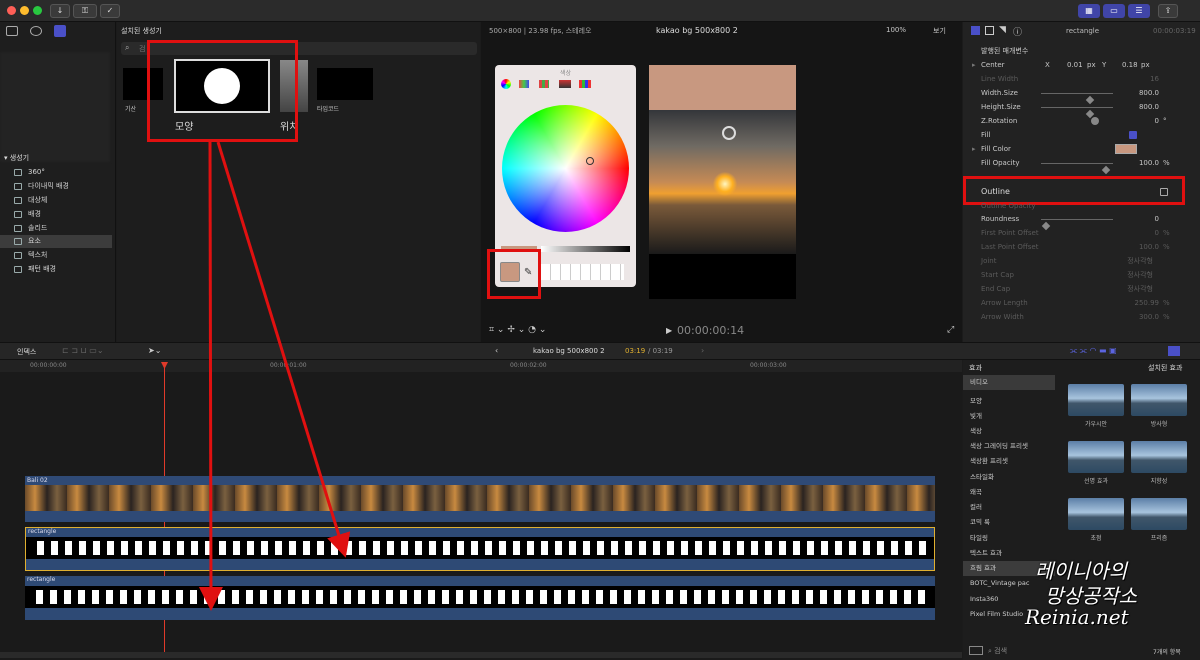  I want to click on row-fill: Fill, so click(1081, 135).